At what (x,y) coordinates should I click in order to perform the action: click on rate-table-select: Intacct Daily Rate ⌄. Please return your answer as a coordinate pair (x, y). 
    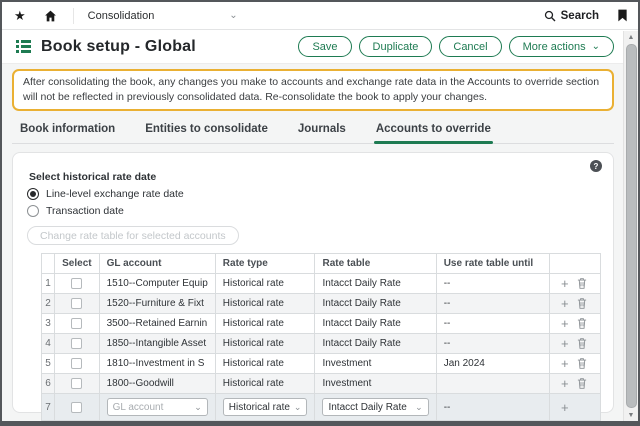
    Looking at the image, I should click on (375, 407).